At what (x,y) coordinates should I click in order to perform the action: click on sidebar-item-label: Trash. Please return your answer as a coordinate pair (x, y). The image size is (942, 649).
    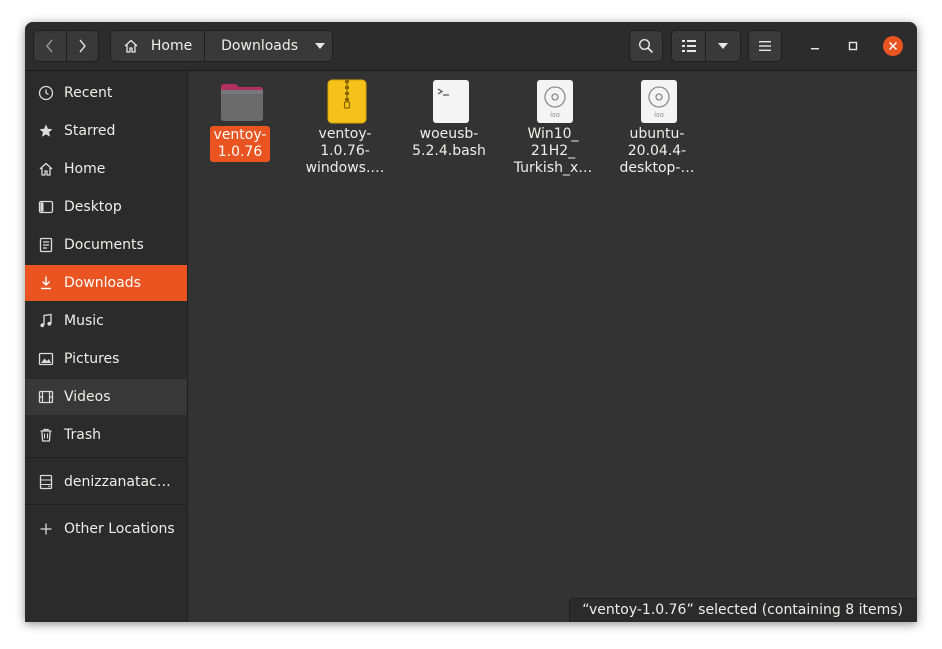
    Looking at the image, I should click on (82, 435).